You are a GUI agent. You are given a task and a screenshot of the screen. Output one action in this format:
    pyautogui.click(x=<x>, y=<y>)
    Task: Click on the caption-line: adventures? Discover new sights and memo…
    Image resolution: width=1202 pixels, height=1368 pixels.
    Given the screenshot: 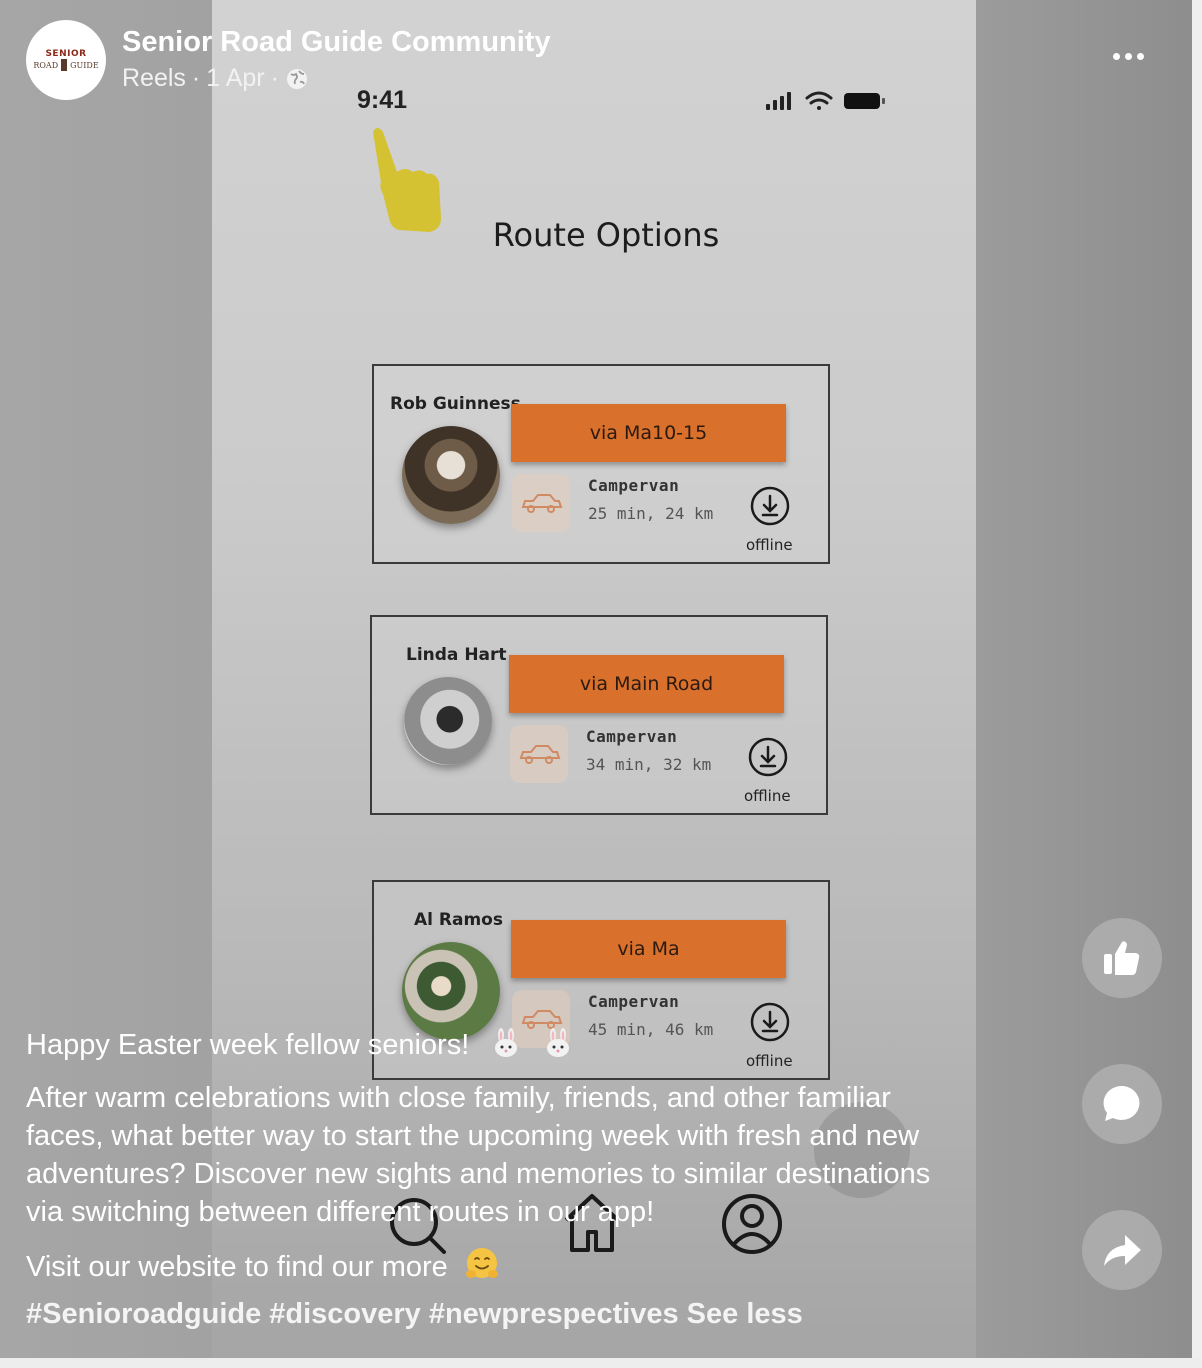 What is the action you would take?
    pyautogui.click(x=478, y=1174)
    